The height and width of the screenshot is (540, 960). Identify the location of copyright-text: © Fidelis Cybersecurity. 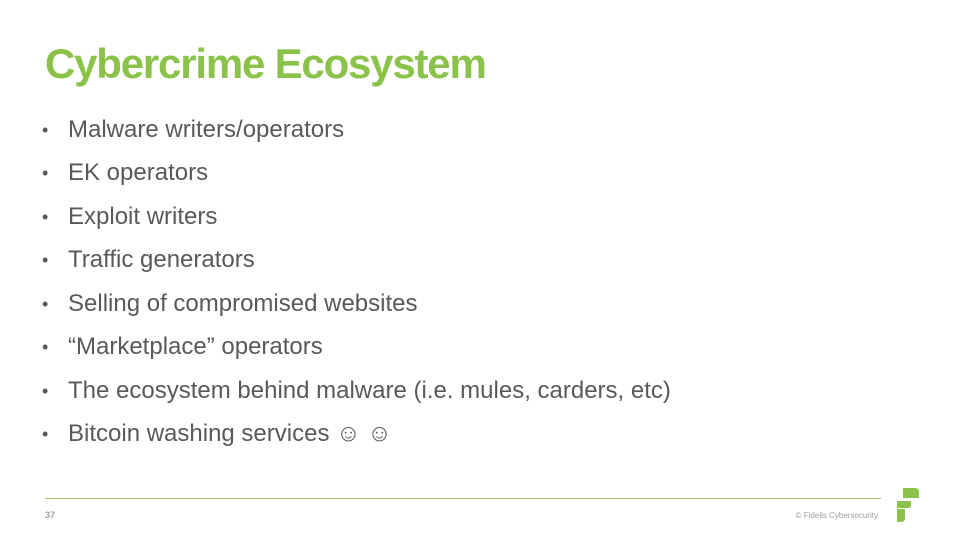
(836, 515).